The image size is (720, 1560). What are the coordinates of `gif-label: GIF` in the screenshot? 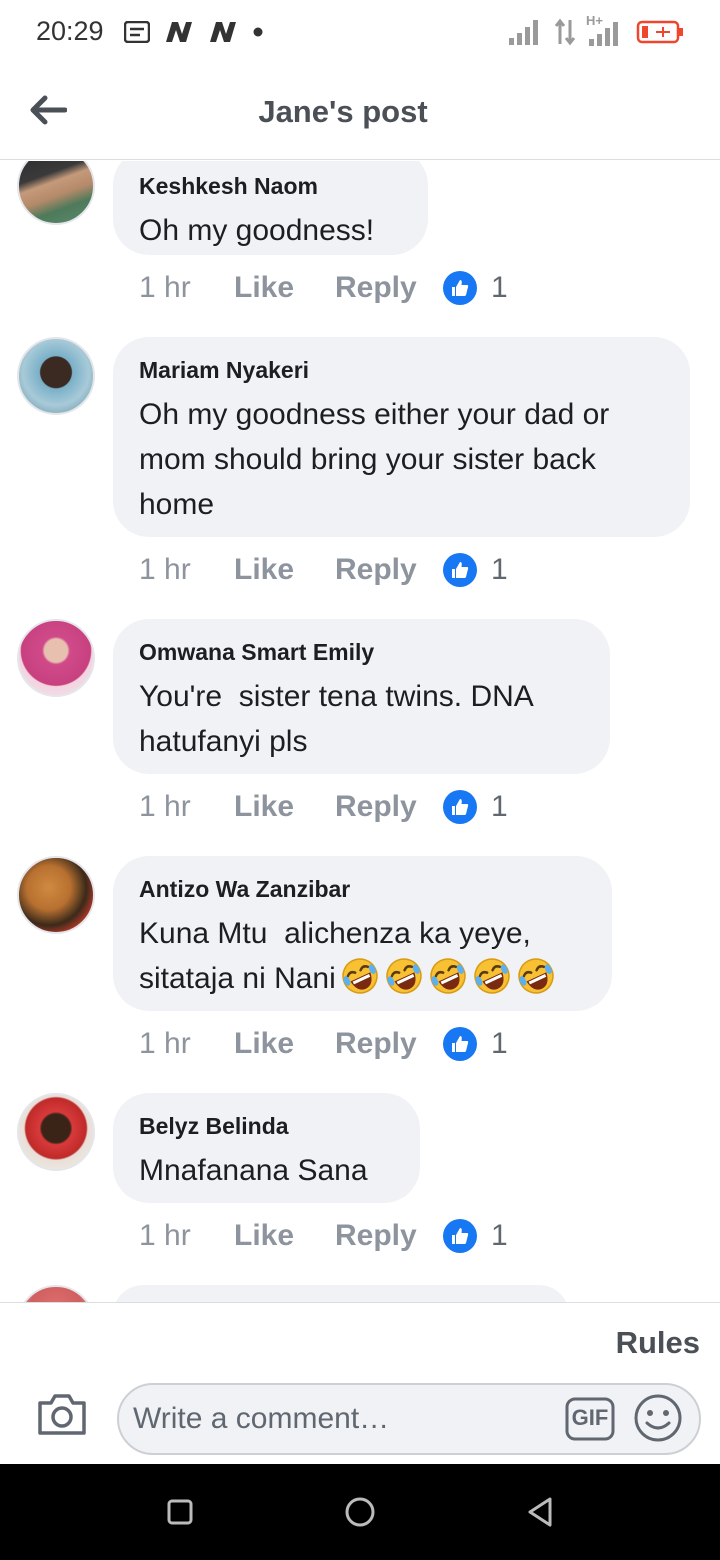 It's located at (590, 1417).